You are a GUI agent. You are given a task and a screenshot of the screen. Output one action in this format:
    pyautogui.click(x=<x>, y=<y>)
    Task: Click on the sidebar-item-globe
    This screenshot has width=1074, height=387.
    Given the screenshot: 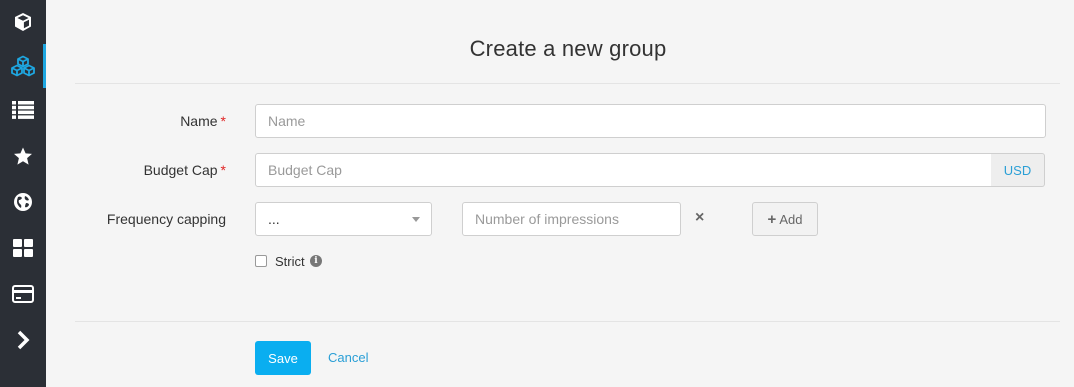 What is the action you would take?
    pyautogui.click(x=23, y=202)
    